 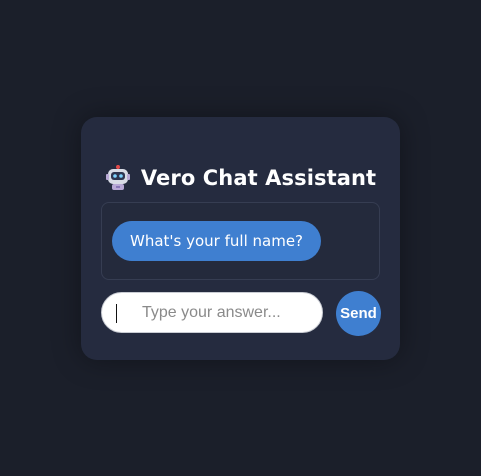 What do you see at coordinates (217, 241) in the screenshot?
I see `assistant-message: What's your full name?` at bounding box center [217, 241].